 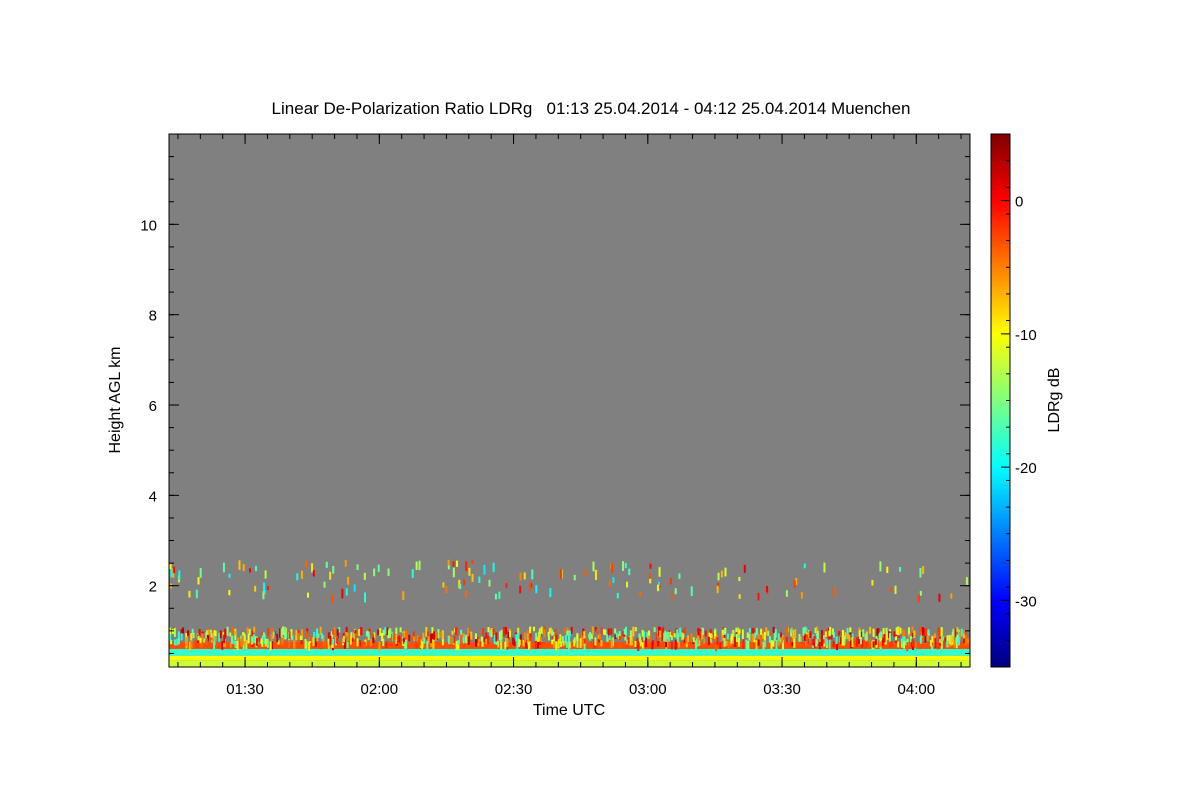 I want to click on y-tick-label: 4, so click(x=153, y=496).